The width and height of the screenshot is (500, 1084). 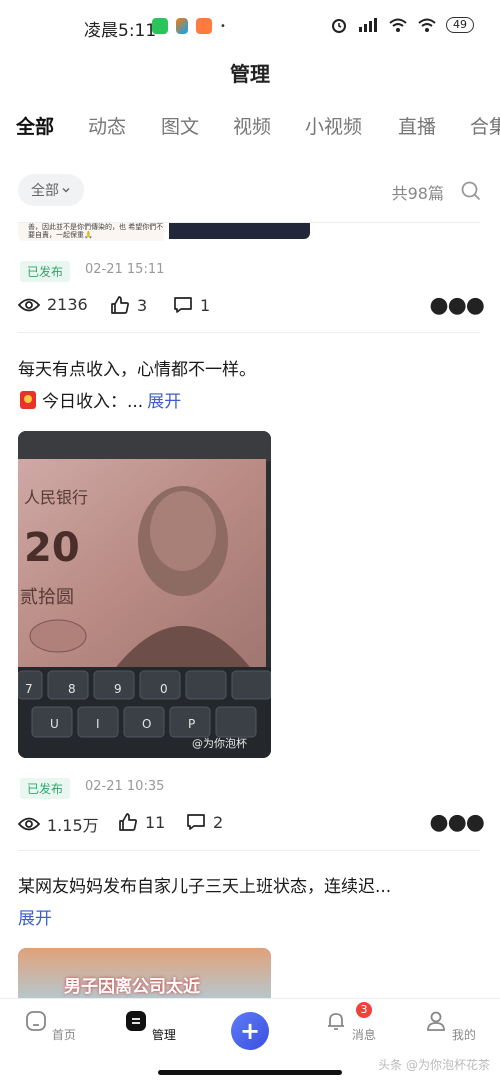 What do you see at coordinates (250, 1072) in the screenshot?
I see `home-indicator` at bounding box center [250, 1072].